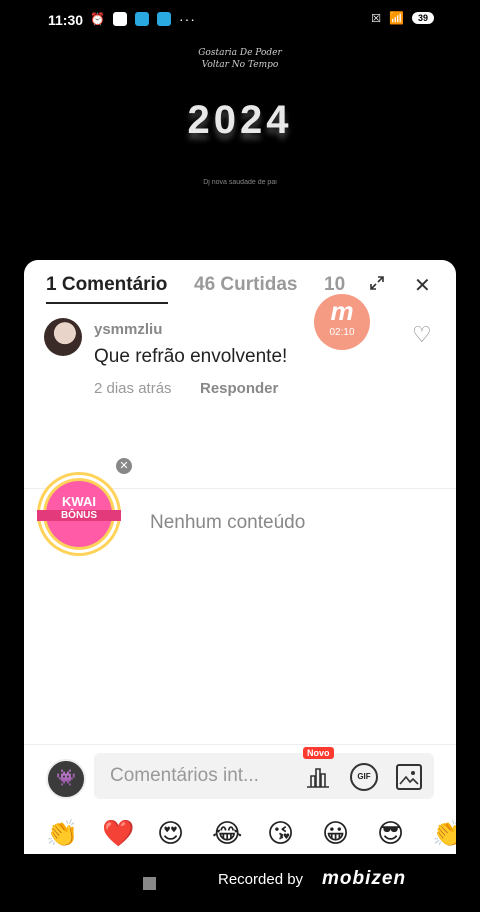  Describe the element at coordinates (107, 303) in the screenshot. I see `active-tab-indicator` at that location.